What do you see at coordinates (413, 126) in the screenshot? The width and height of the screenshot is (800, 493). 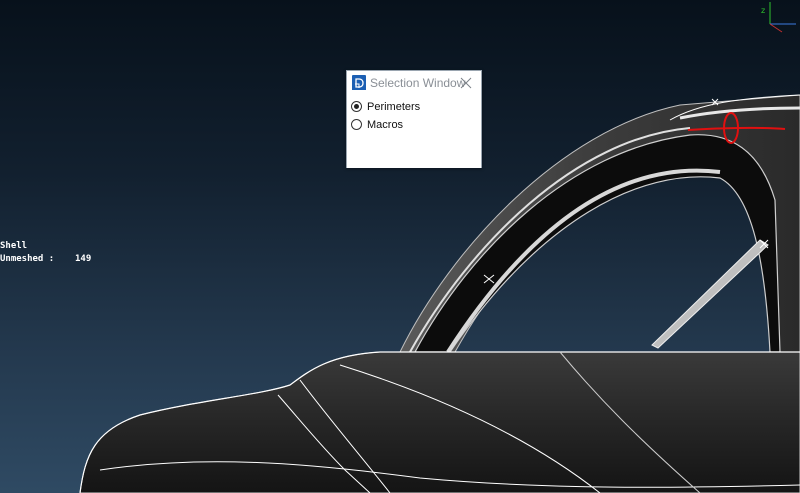 I see `radio-option-macros: Macros` at bounding box center [413, 126].